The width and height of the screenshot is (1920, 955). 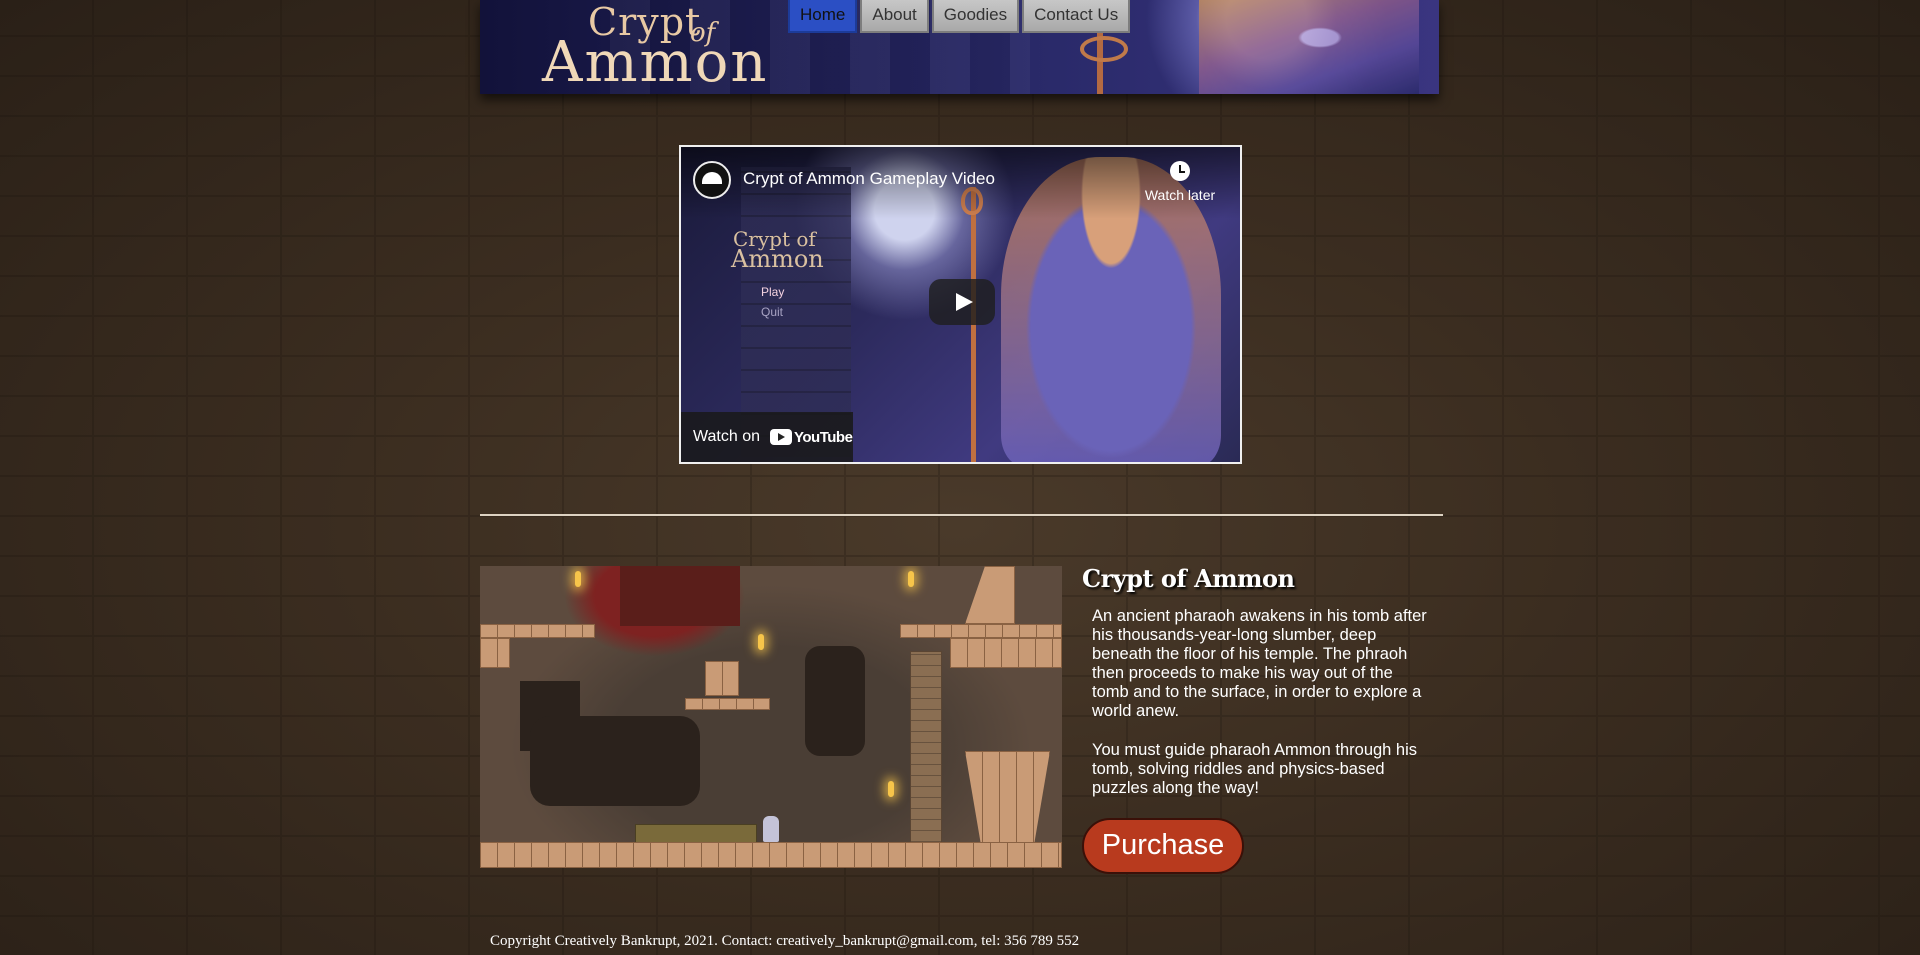 I want to click on sarcophagus, so click(x=696, y=834).